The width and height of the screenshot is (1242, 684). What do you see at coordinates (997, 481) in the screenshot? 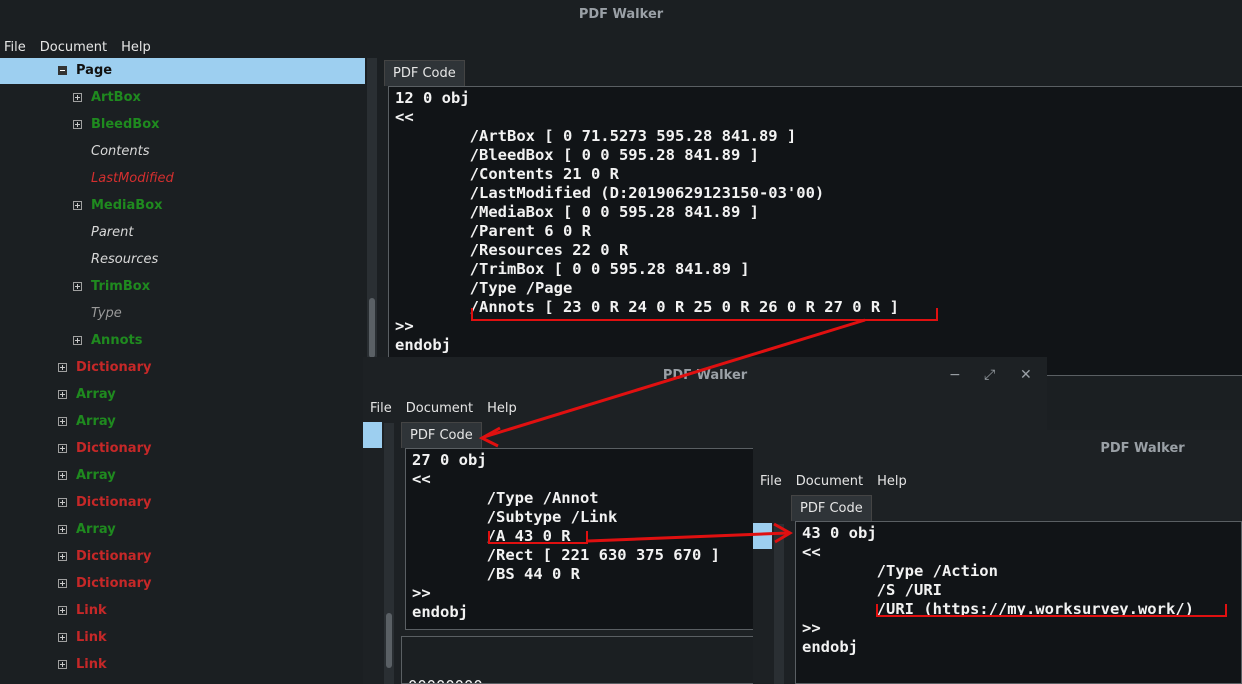
I see `action-menu-bar: File Document Help` at bounding box center [997, 481].